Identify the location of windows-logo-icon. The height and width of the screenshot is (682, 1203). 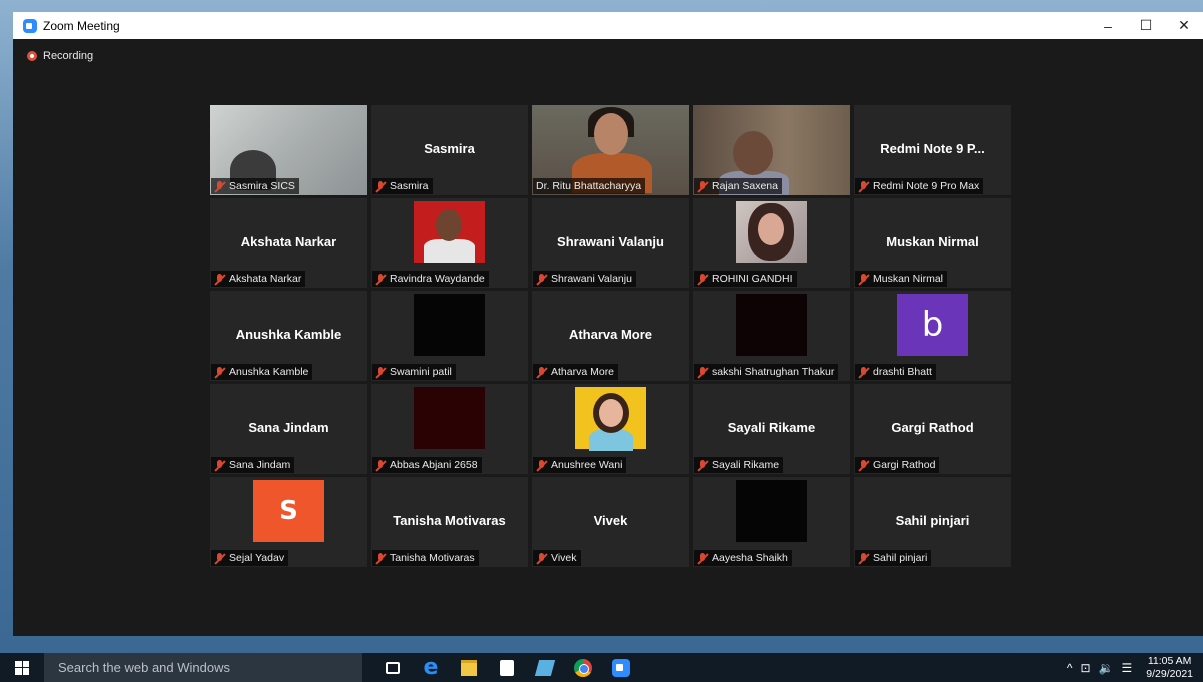
(22, 667).